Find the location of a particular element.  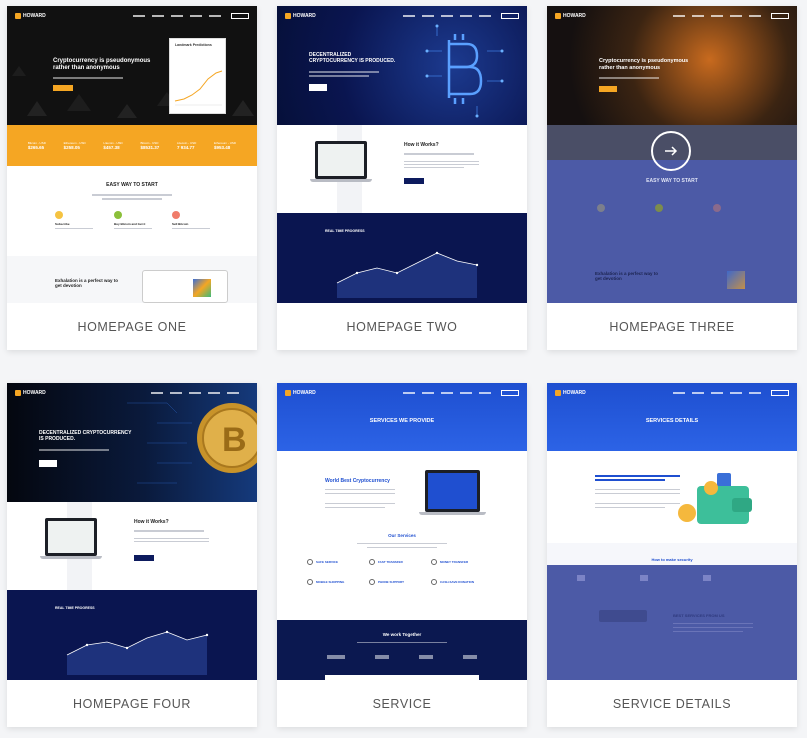

security-title: How to make security is located at coordinates (672, 559).